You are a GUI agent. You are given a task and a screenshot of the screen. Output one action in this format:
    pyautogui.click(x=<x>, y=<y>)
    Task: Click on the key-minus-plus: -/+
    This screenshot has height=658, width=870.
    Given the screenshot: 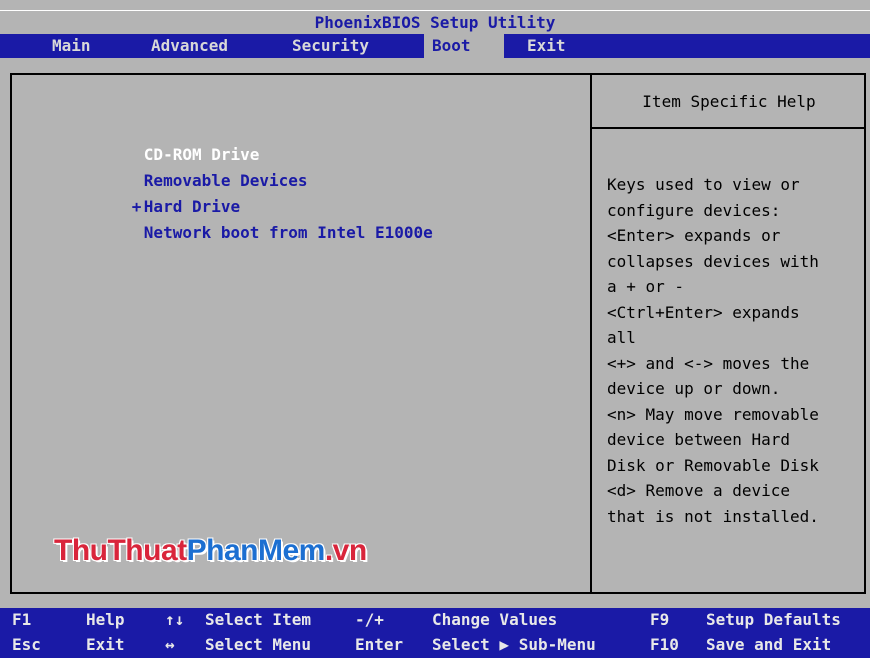 What is the action you would take?
    pyautogui.click(x=369, y=619)
    